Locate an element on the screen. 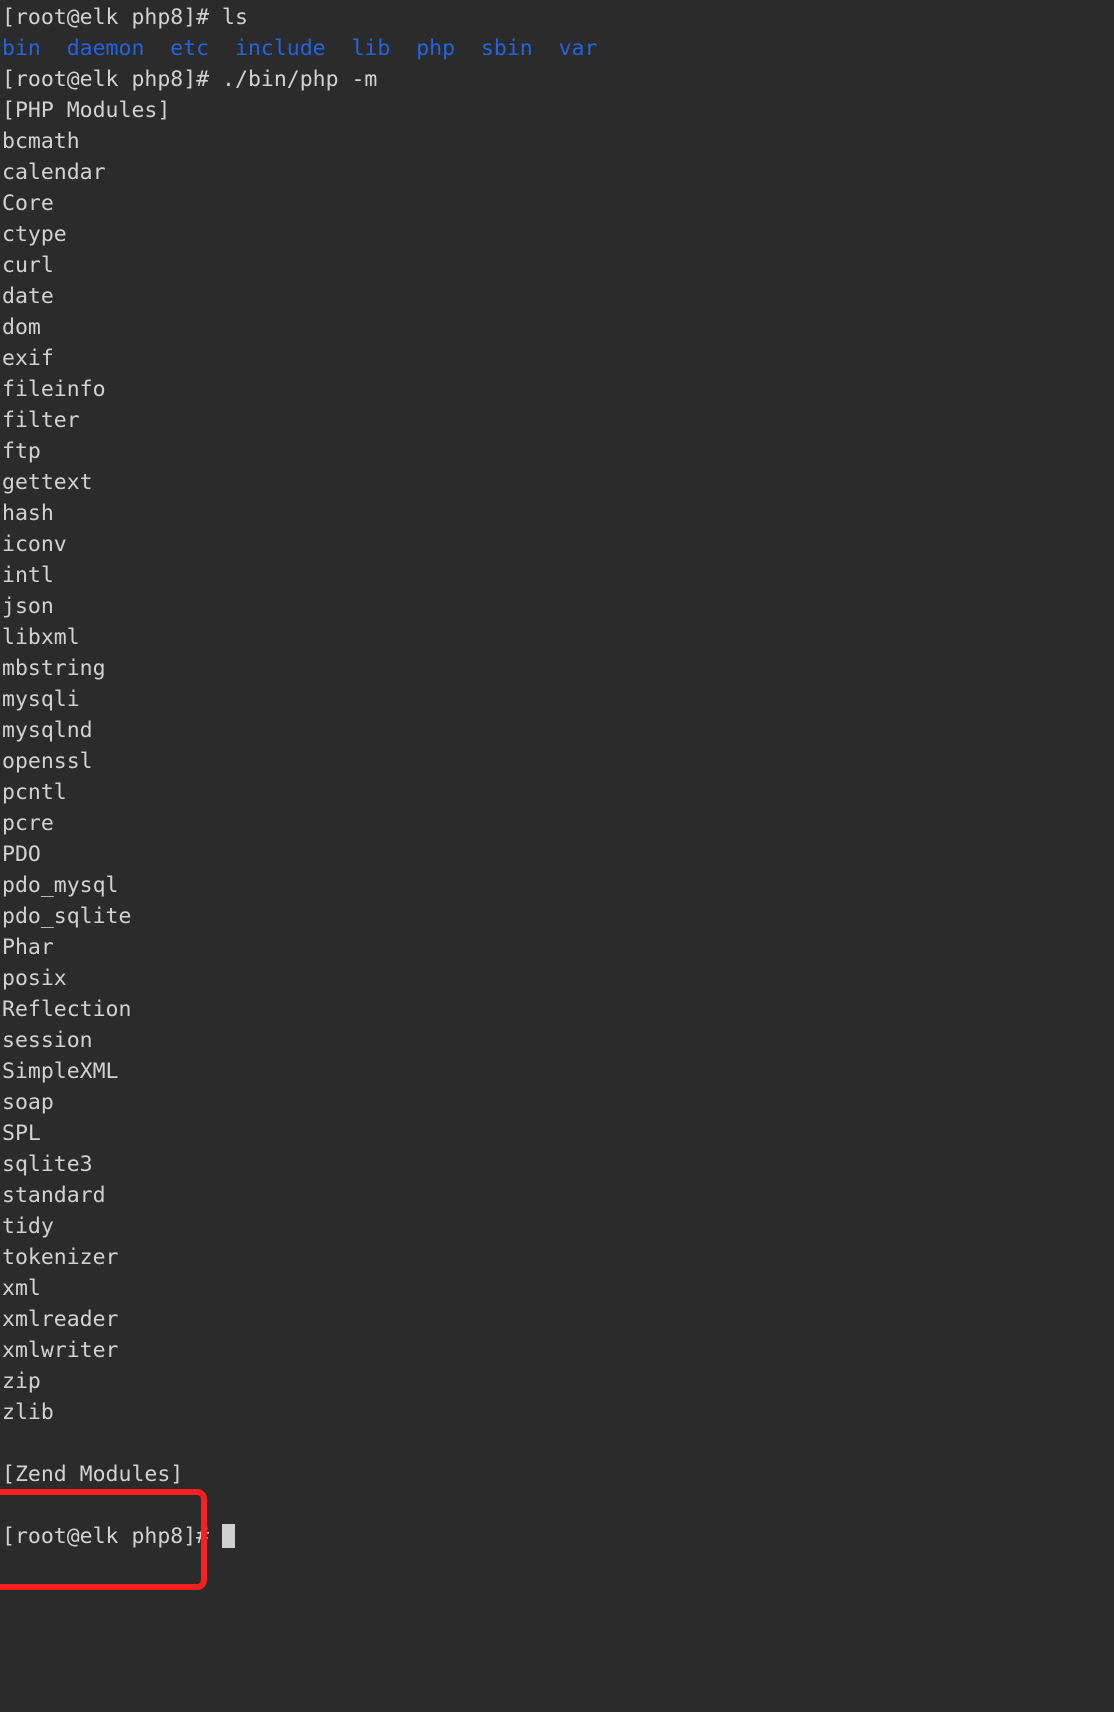 The image size is (1114, 1712). php-module-name: xmlwriter is located at coordinates (60, 1350).